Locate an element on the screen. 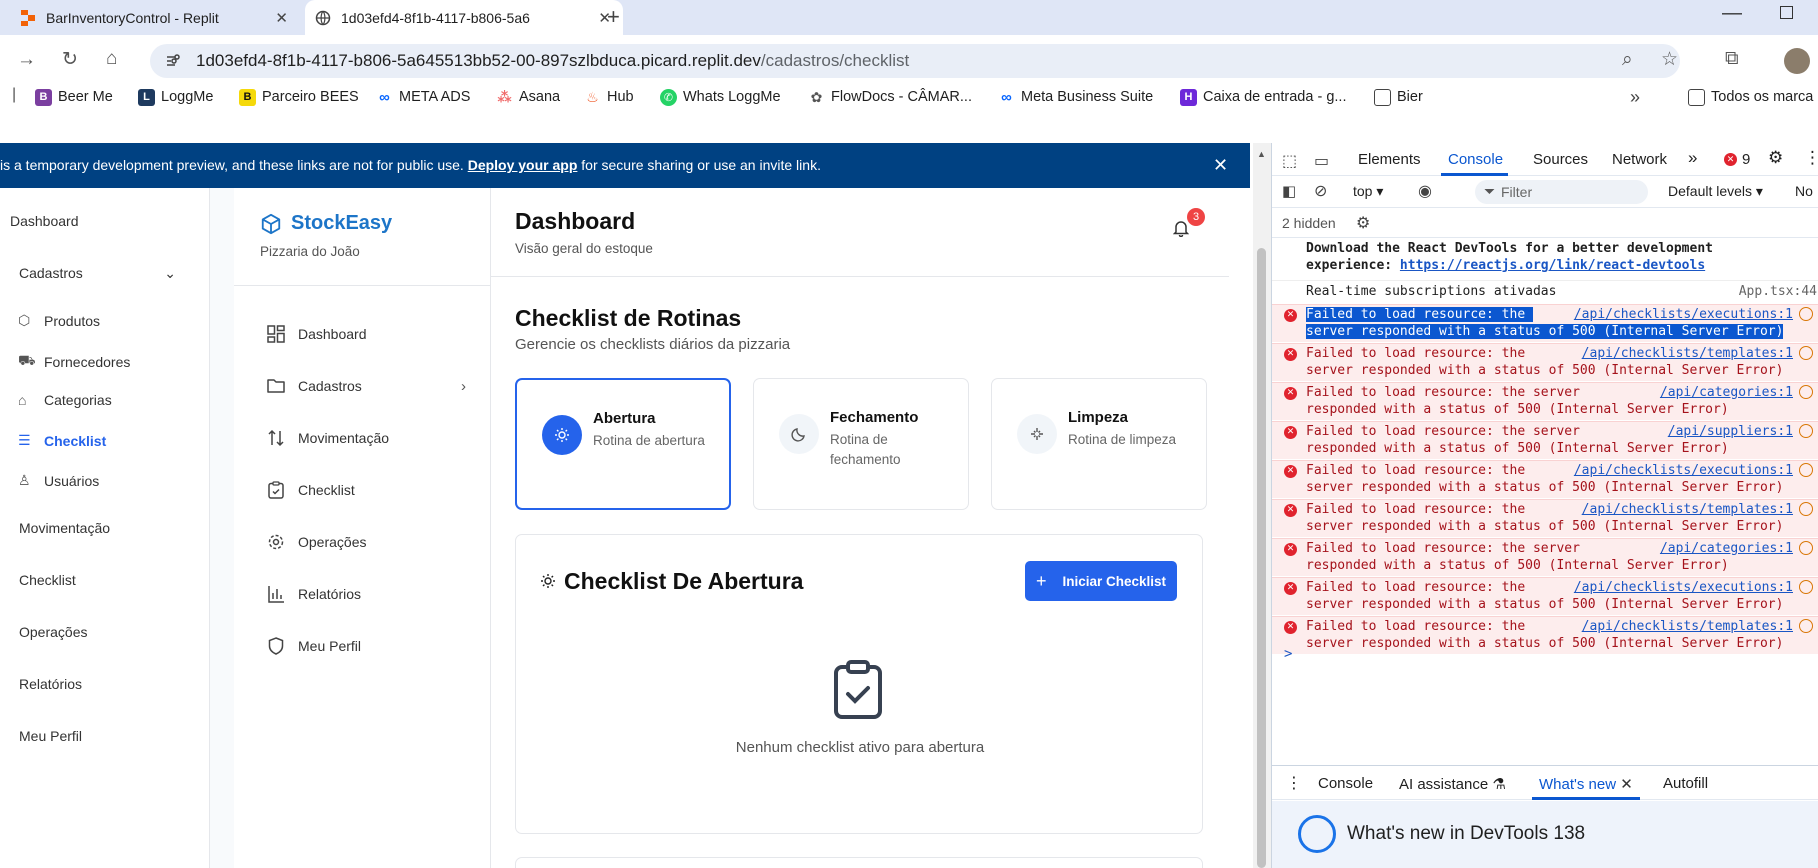 This screenshot has height=868, width=1818. bookmark-asana: ⁂ Asana is located at coordinates (528, 97).